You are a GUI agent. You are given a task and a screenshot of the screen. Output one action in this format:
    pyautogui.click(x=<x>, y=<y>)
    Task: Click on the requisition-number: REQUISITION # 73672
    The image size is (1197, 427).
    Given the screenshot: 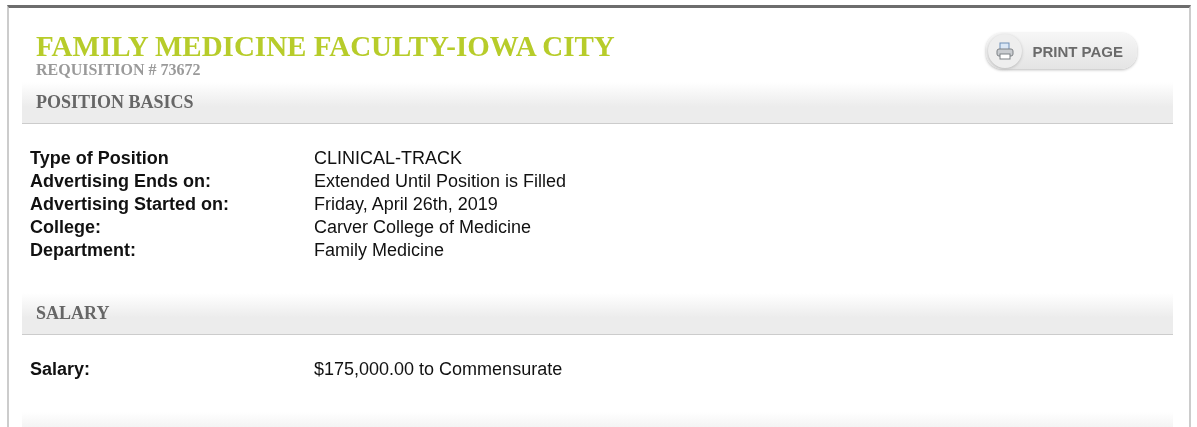 What is the action you would take?
    pyautogui.click(x=119, y=70)
    